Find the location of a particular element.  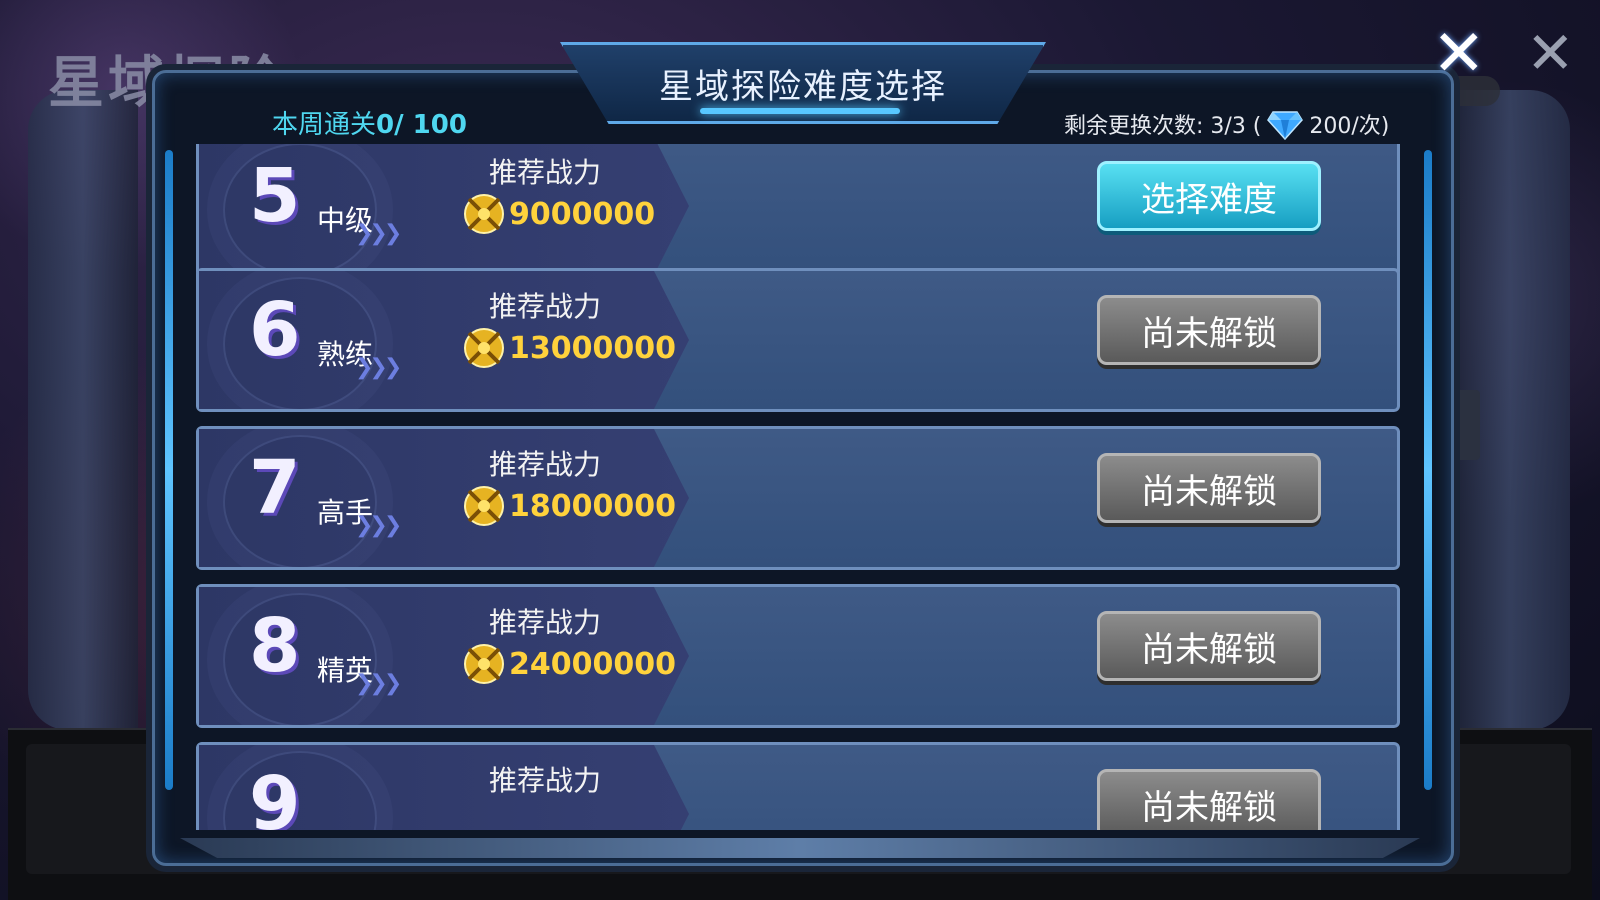

swap-label: 剩余更换次数: 3/3 ( is located at coordinates (1163, 126).